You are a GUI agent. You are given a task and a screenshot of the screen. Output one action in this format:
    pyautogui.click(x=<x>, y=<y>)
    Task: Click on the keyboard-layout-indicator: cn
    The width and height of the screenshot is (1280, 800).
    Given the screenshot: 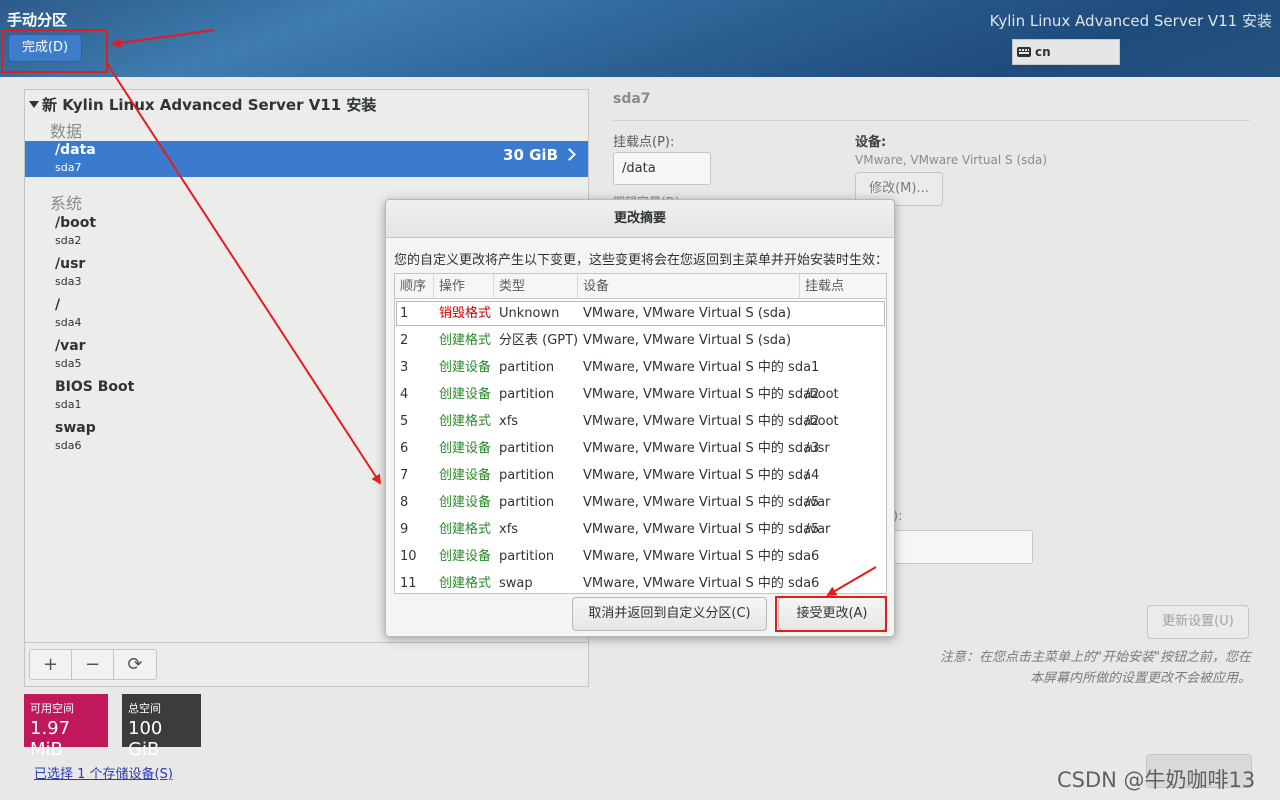 What is the action you would take?
    pyautogui.click(x=1066, y=52)
    